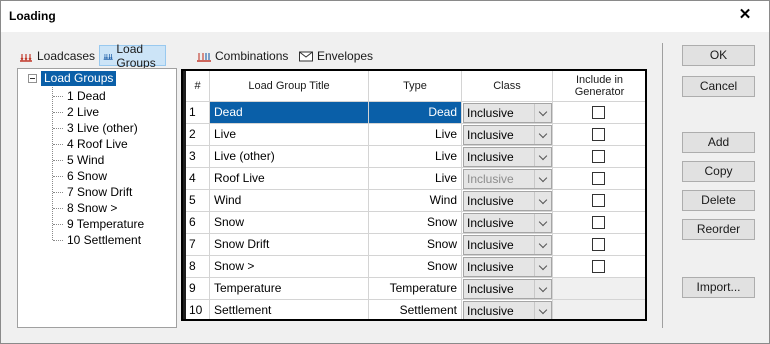 The image size is (770, 344). I want to click on row-number: 5, so click(198, 201).